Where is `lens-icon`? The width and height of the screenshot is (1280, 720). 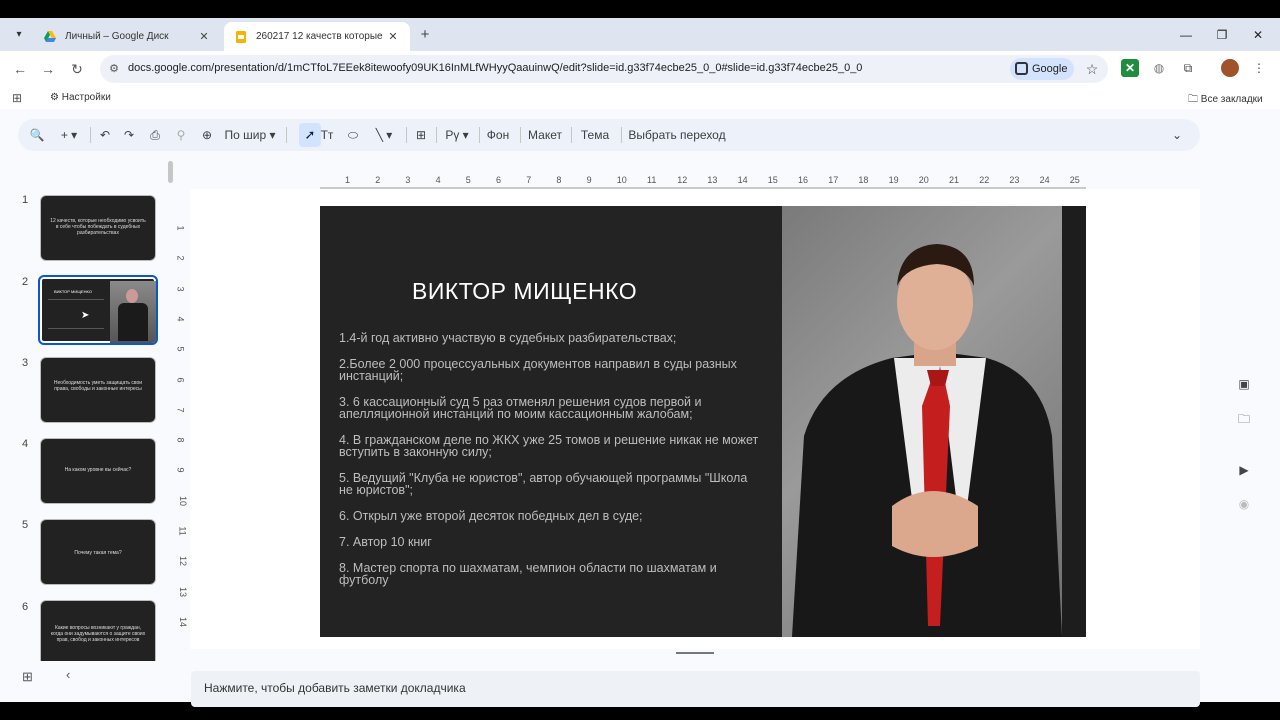 lens-icon is located at coordinates (1021, 68).